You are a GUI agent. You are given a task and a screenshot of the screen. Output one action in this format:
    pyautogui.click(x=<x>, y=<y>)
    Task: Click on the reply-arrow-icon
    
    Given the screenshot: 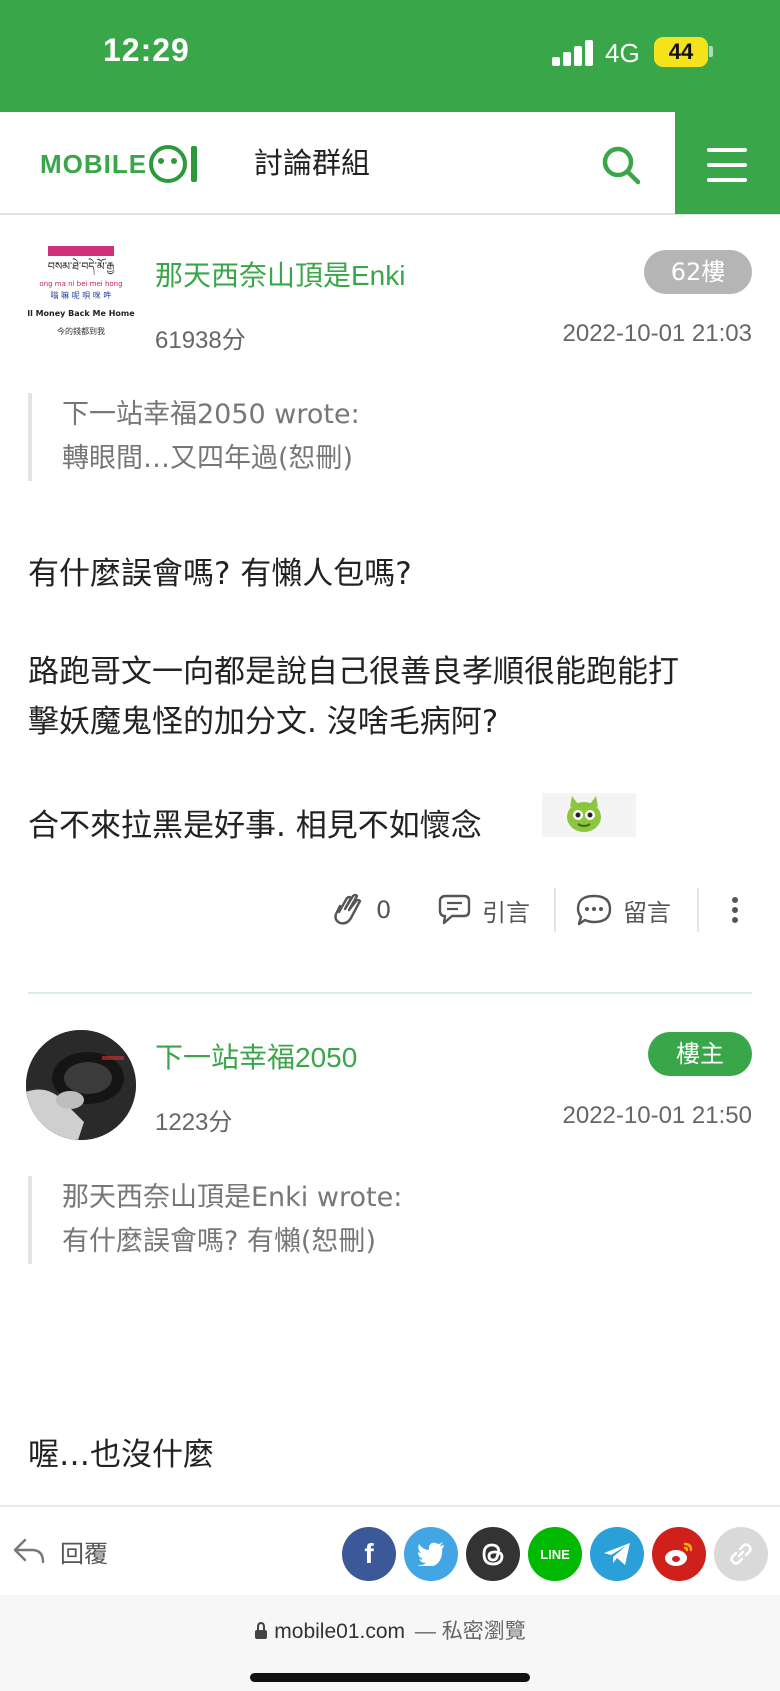 What is the action you would take?
    pyautogui.click(x=29, y=1551)
    